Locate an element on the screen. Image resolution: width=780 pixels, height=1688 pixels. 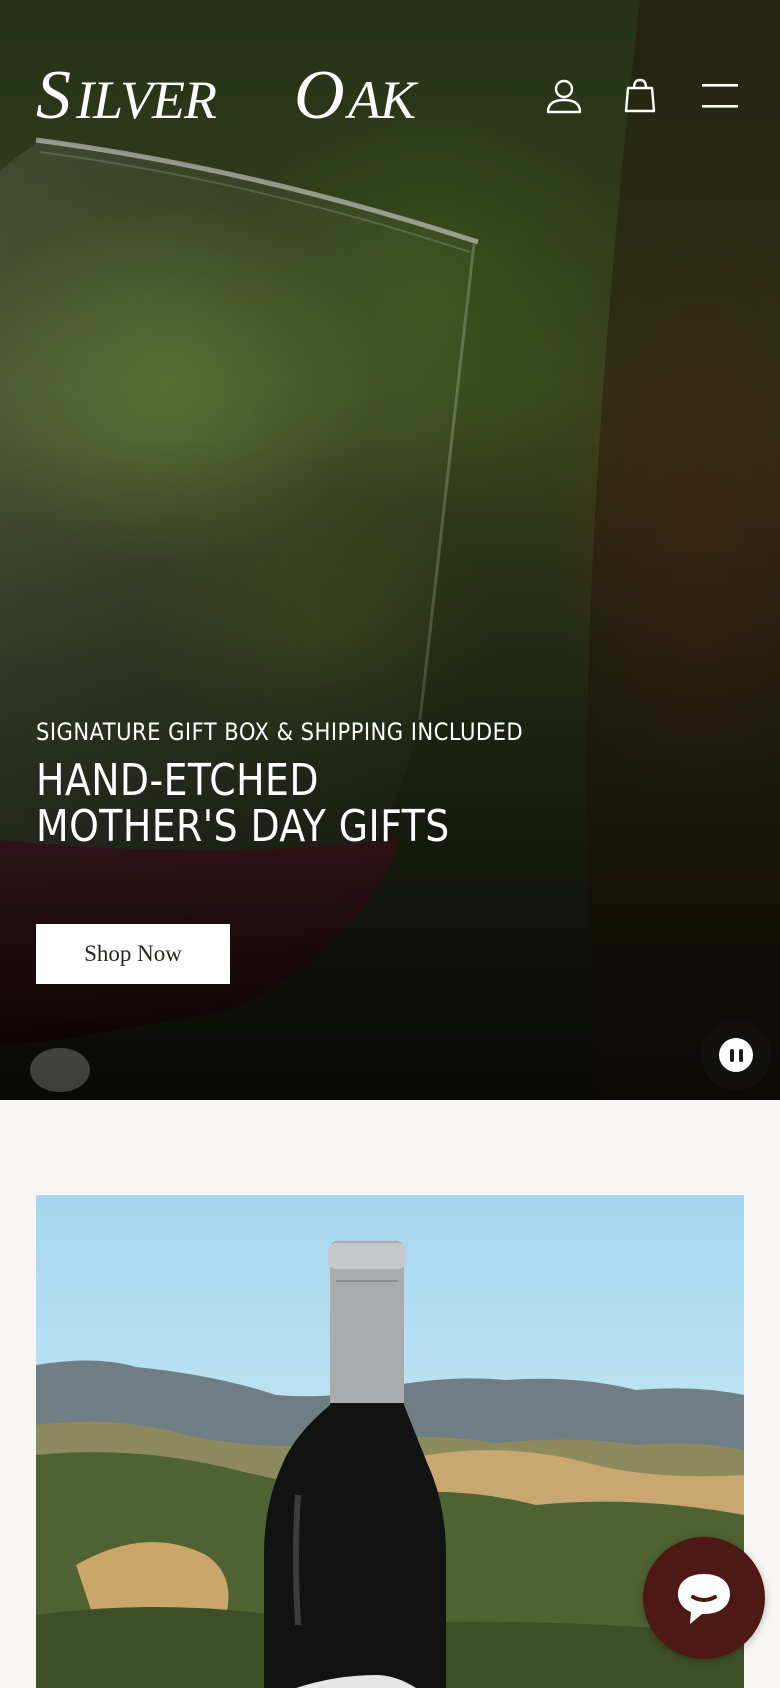
svg-text: O is located at coordinates (318, 94).